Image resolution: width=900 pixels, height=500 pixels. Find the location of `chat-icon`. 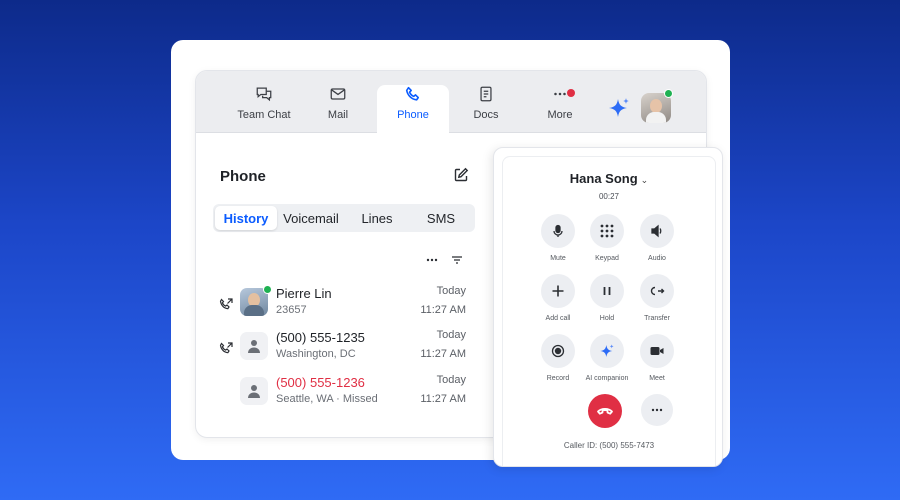

chat-icon is located at coordinates (264, 94).